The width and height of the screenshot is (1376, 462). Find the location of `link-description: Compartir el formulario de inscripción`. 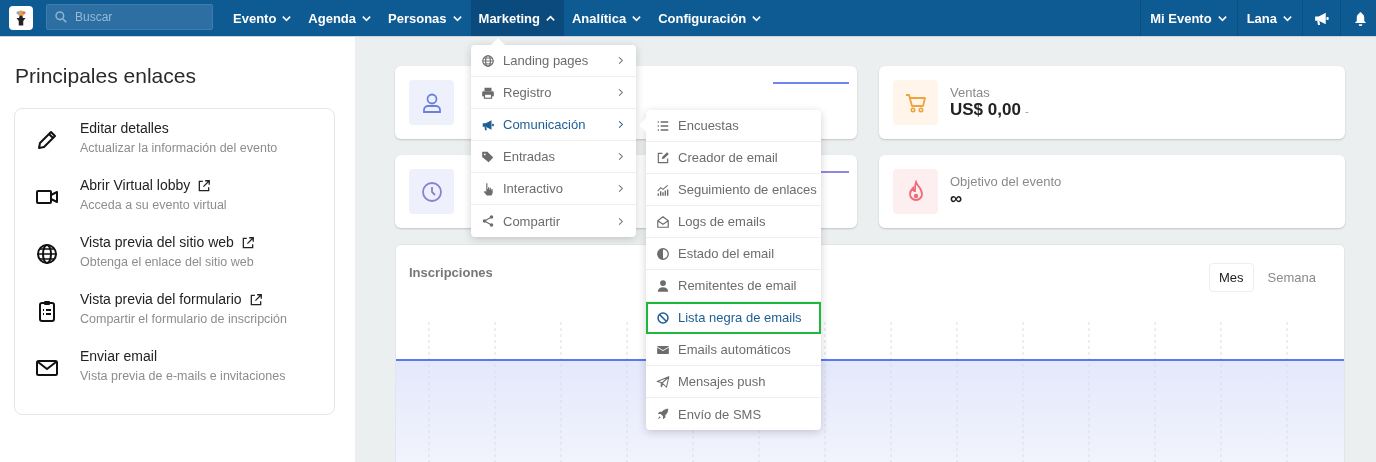

link-description: Compartir el formulario de inscripción is located at coordinates (184, 319).